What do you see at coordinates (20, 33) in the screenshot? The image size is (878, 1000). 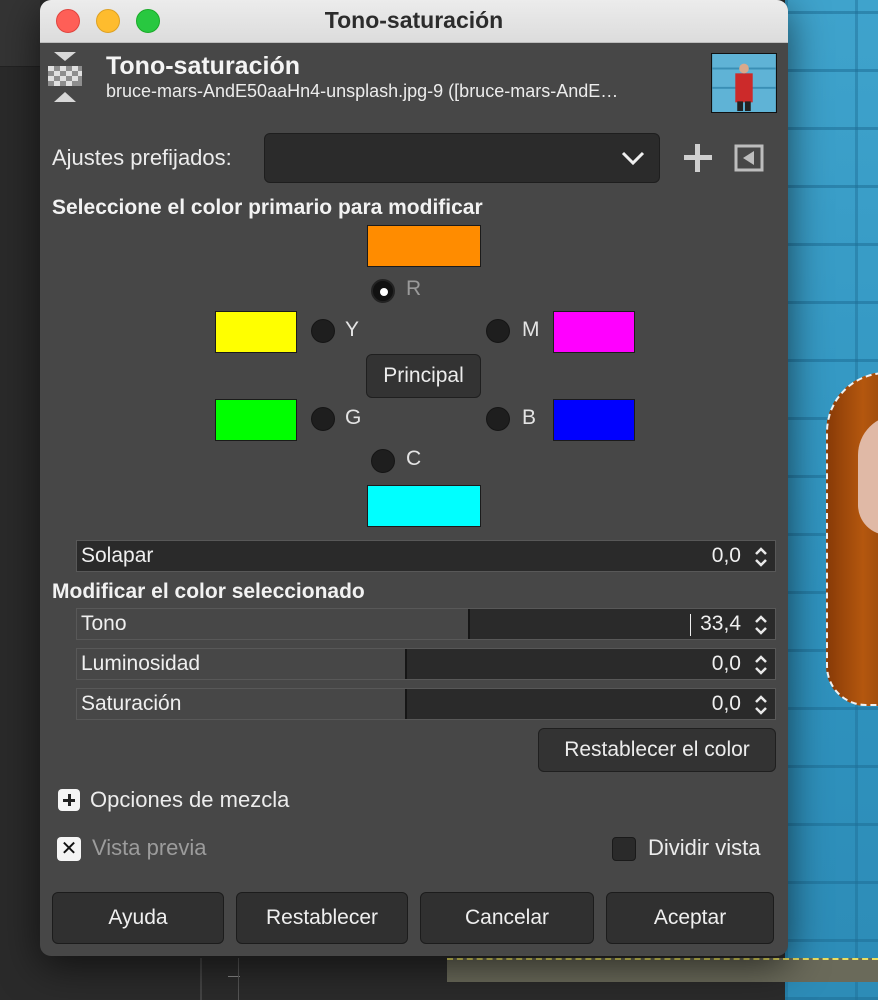 I see `canvas-toolbar-band` at bounding box center [20, 33].